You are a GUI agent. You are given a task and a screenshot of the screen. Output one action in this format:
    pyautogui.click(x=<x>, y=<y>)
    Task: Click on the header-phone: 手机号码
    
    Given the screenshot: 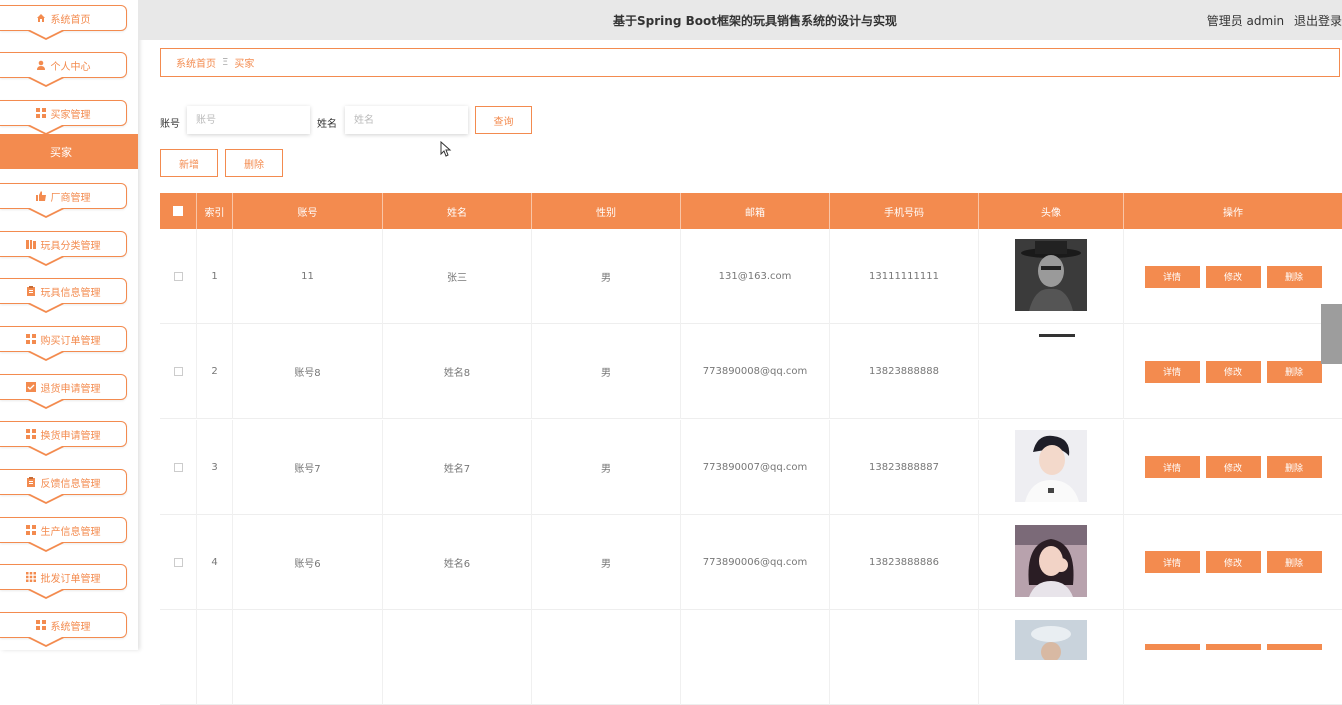 What is the action you would take?
    pyautogui.click(x=904, y=211)
    